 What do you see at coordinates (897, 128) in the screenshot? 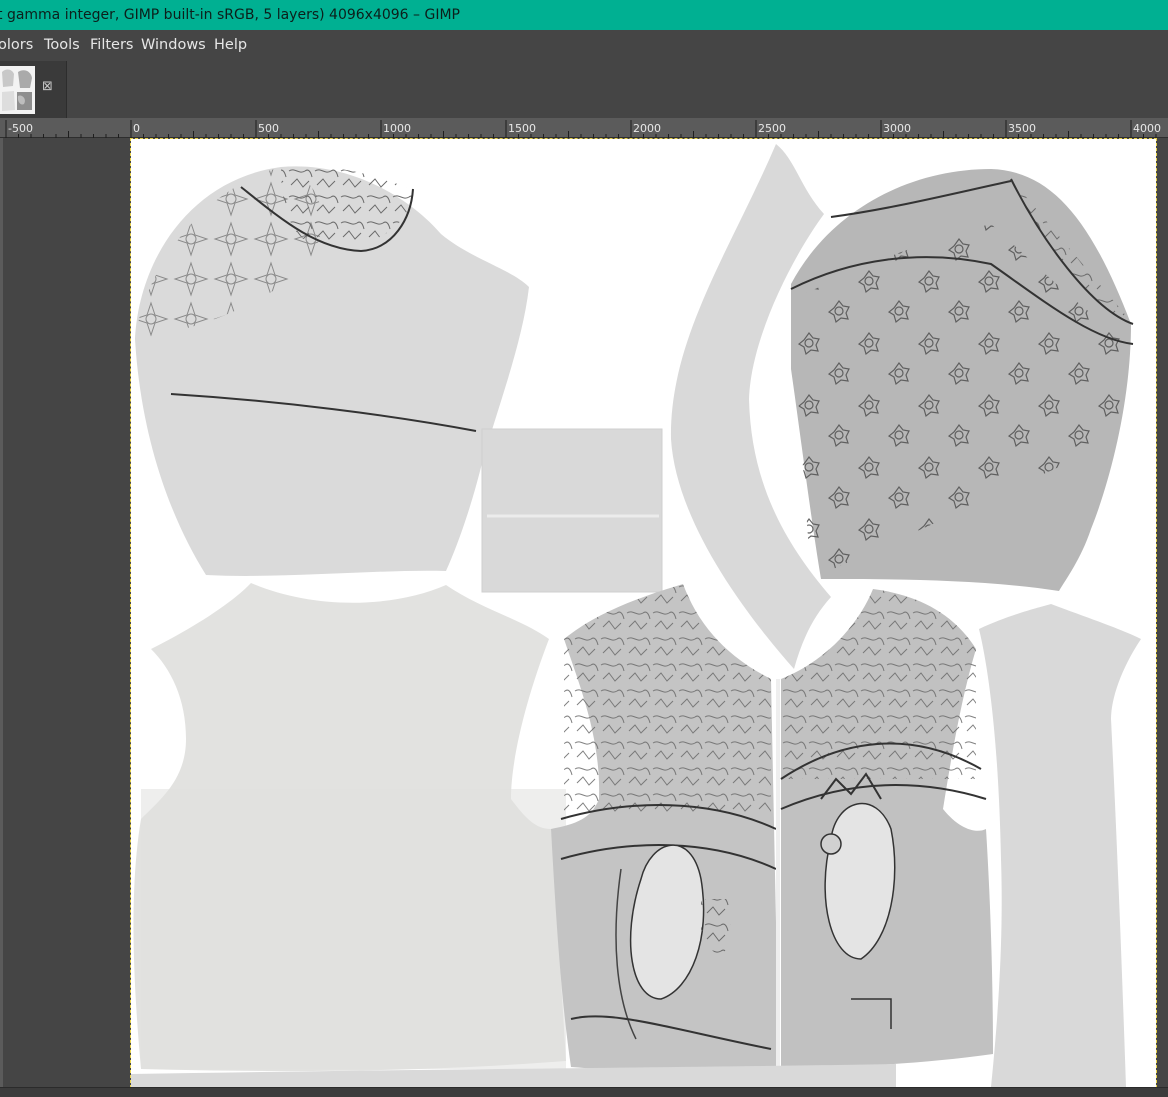
I see `ruler-label: 3000` at bounding box center [897, 128].